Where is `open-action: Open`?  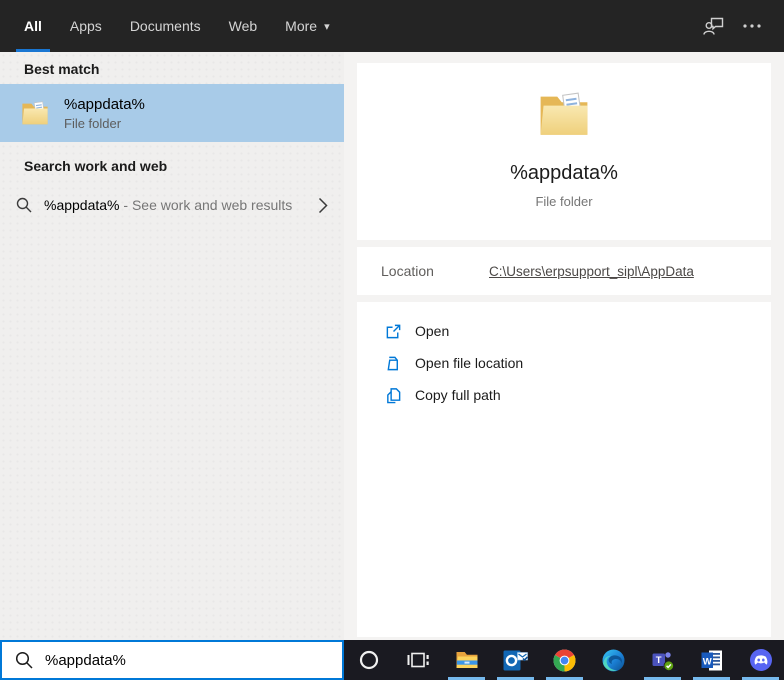
open-action: Open is located at coordinates (564, 331).